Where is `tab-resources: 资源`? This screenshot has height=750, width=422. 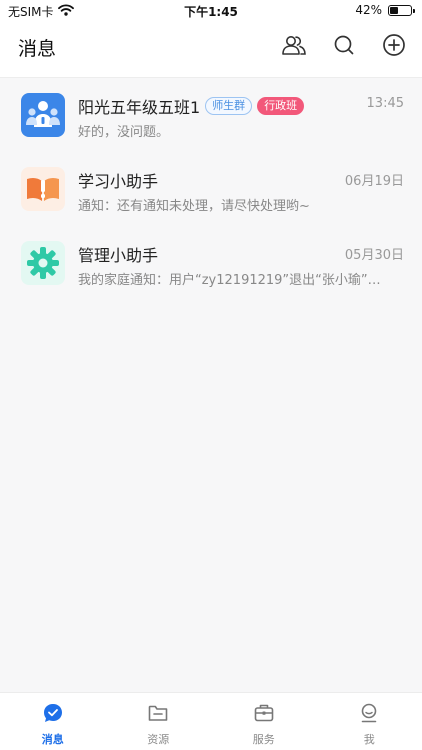
tab-resources: 资源 is located at coordinates (159, 721).